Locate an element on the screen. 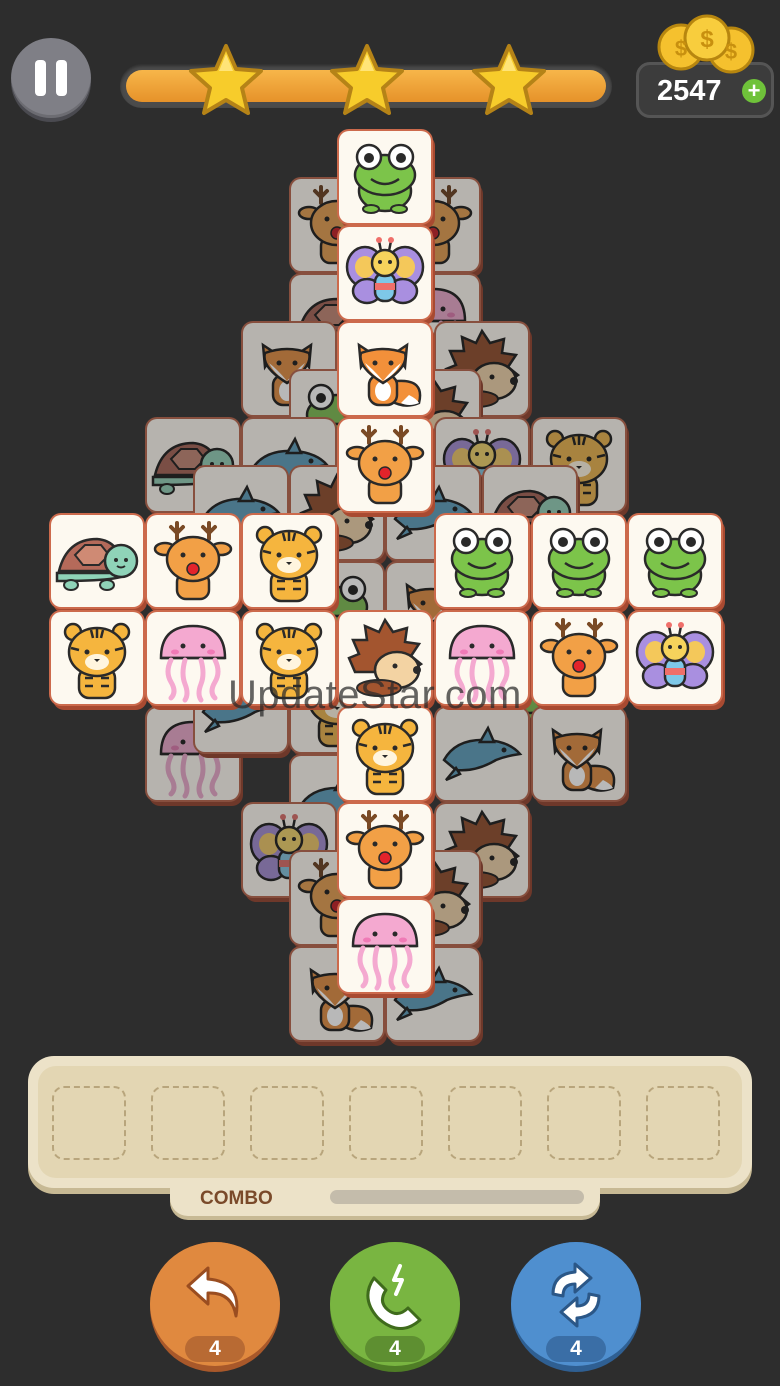 The width and height of the screenshot is (780, 1386). shuffle-icon is located at coordinates (576, 1295).